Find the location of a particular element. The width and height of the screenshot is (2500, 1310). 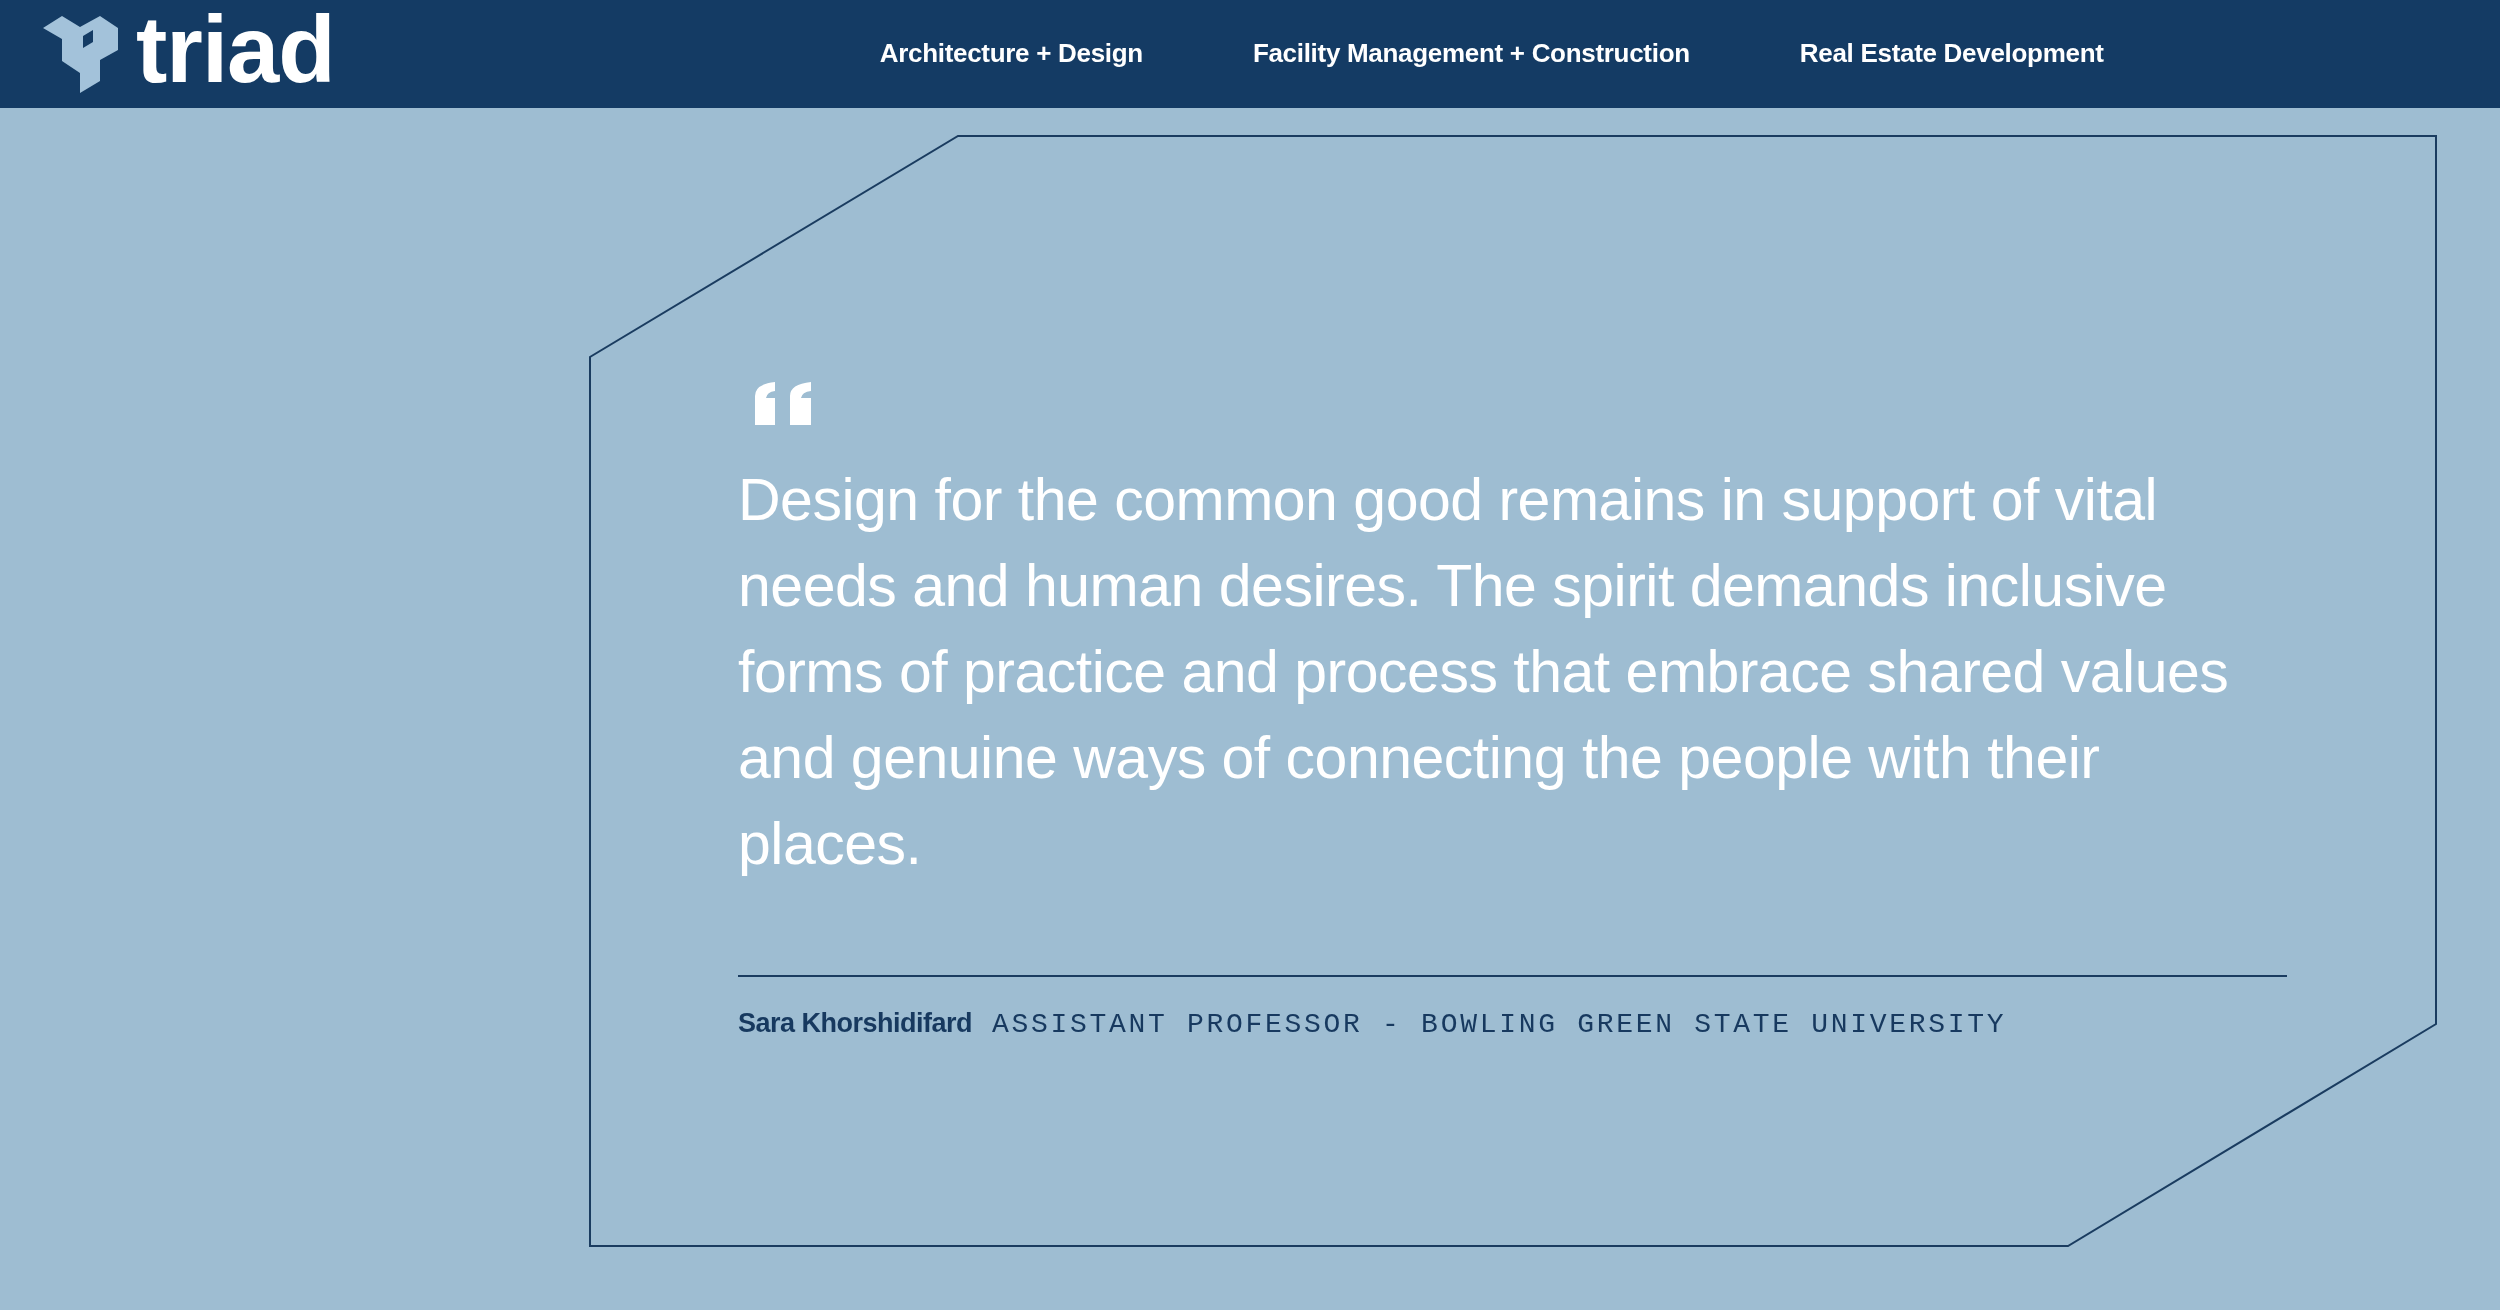

nav-link: Facility Management + Construction is located at coordinates (1471, 53).